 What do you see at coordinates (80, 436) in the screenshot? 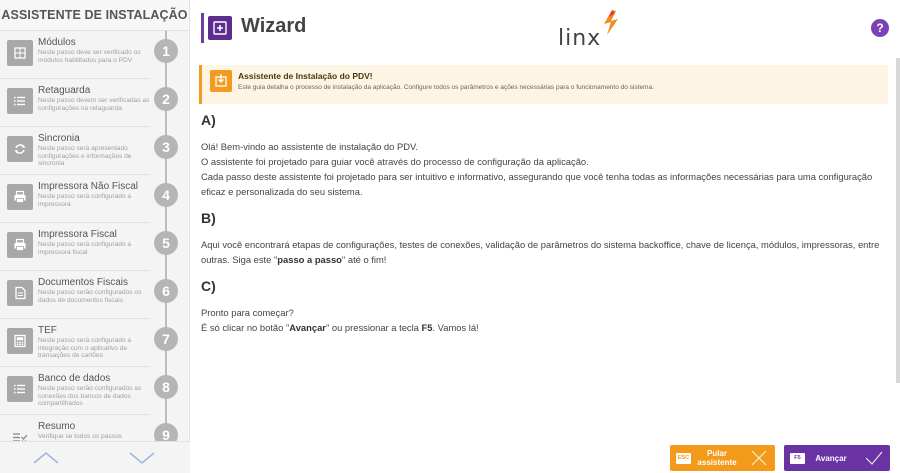
I see `step-description: Verifique se todos os passos` at bounding box center [80, 436].